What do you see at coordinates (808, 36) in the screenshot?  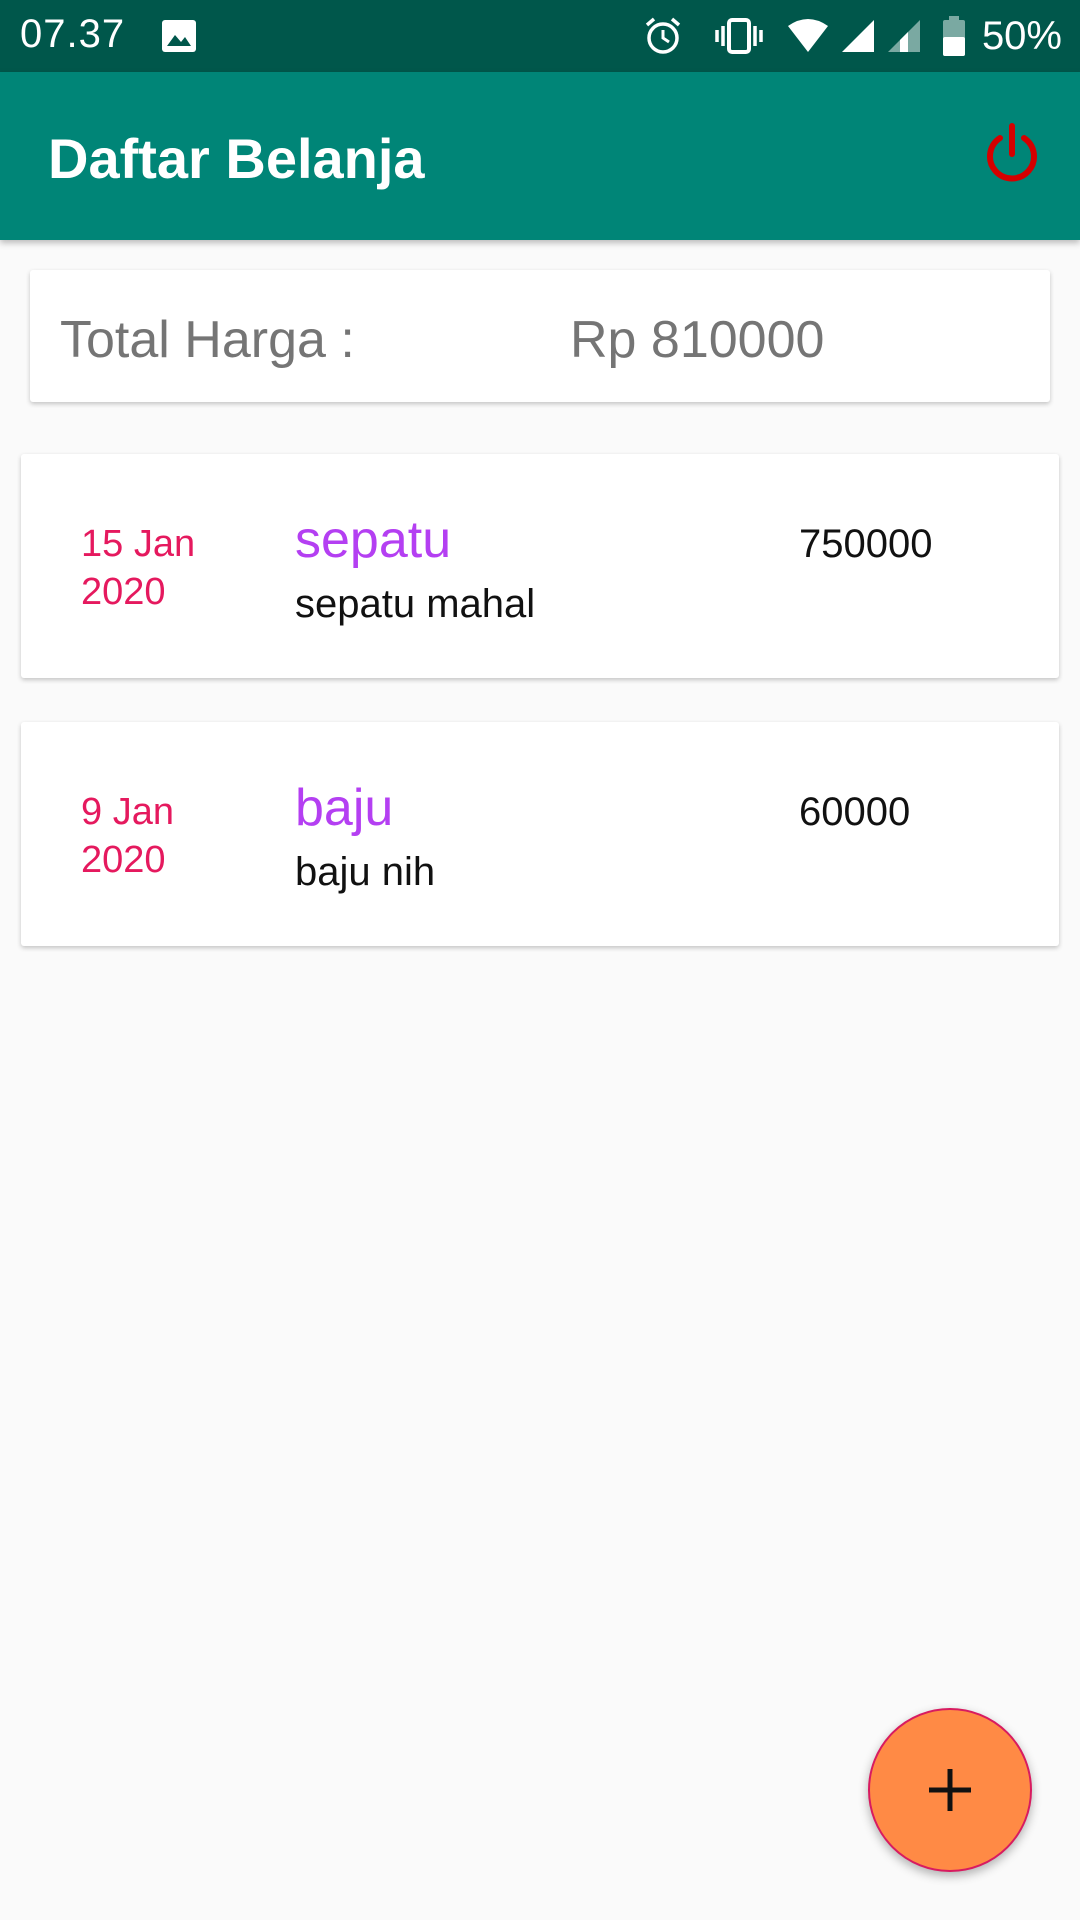 I see `wifi-icon` at bounding box center [808, 36].